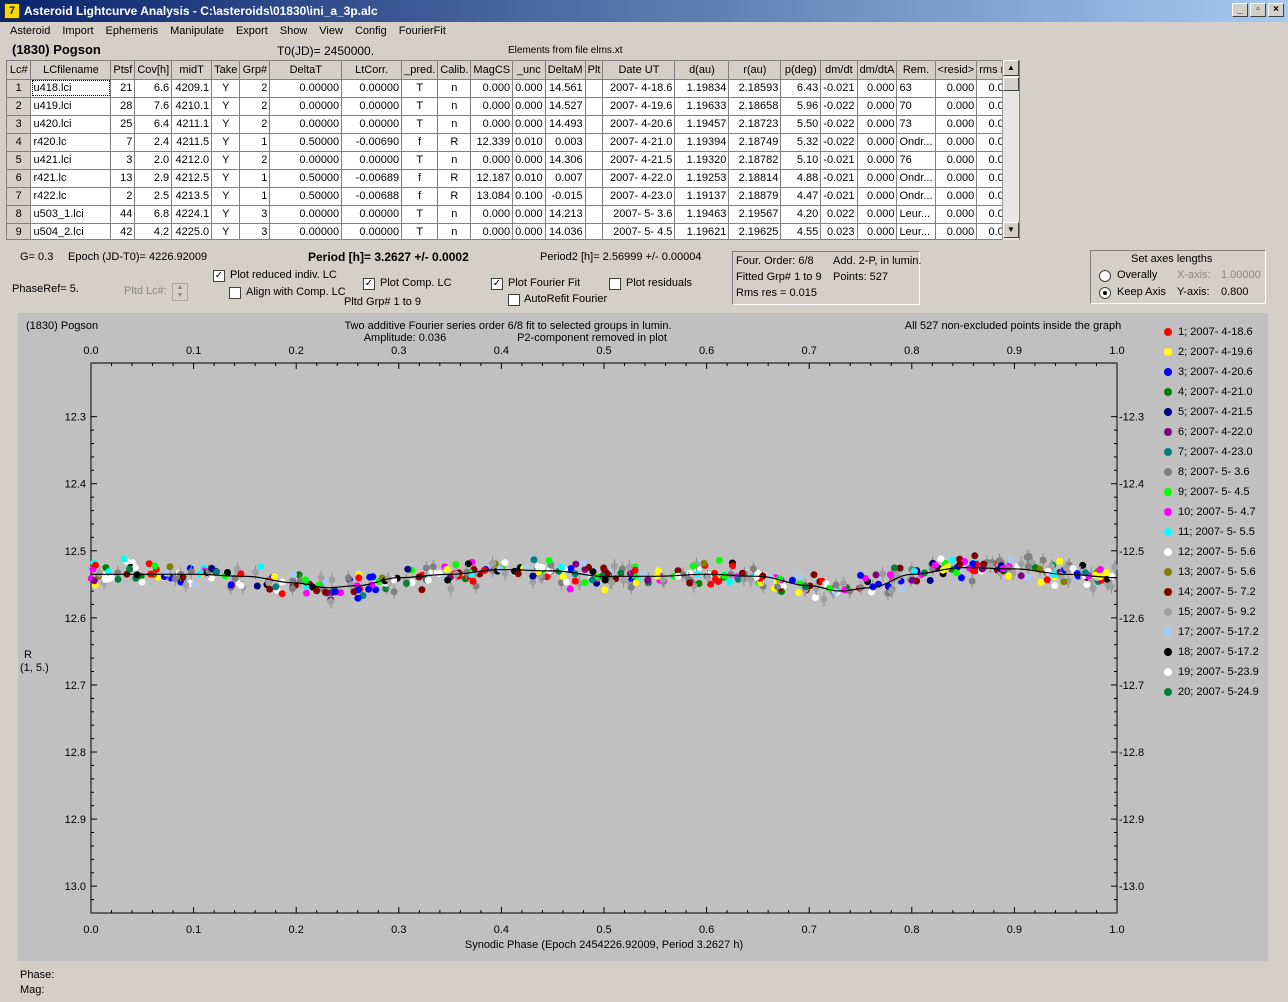  I want to click on y-tick-label-left: 13.0, so click(75, 887).